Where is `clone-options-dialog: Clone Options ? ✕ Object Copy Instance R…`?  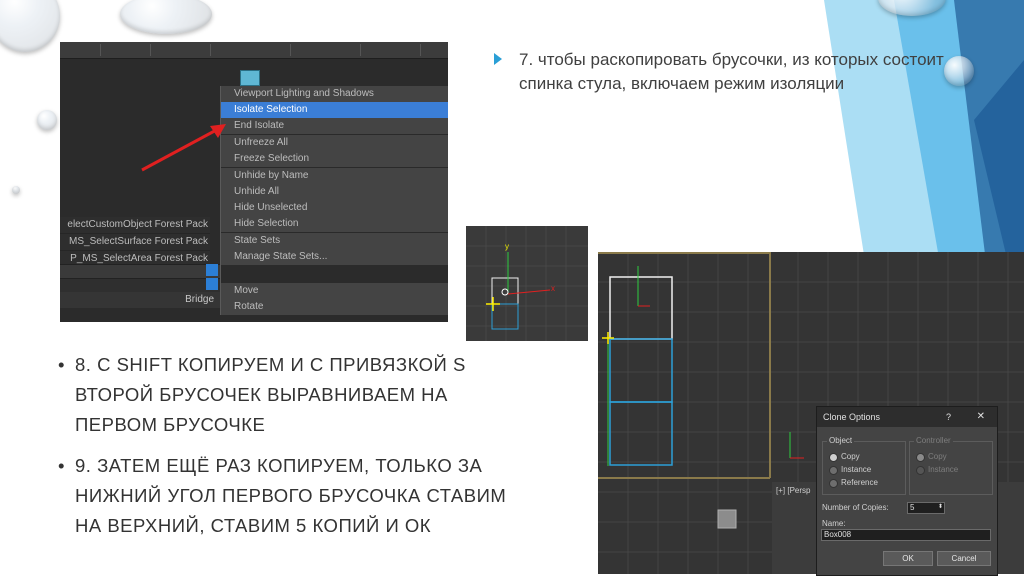 clone-options-dialog: Clone Options ? ✕ Object Copy Instance R… is located at coordinates (907, 491).